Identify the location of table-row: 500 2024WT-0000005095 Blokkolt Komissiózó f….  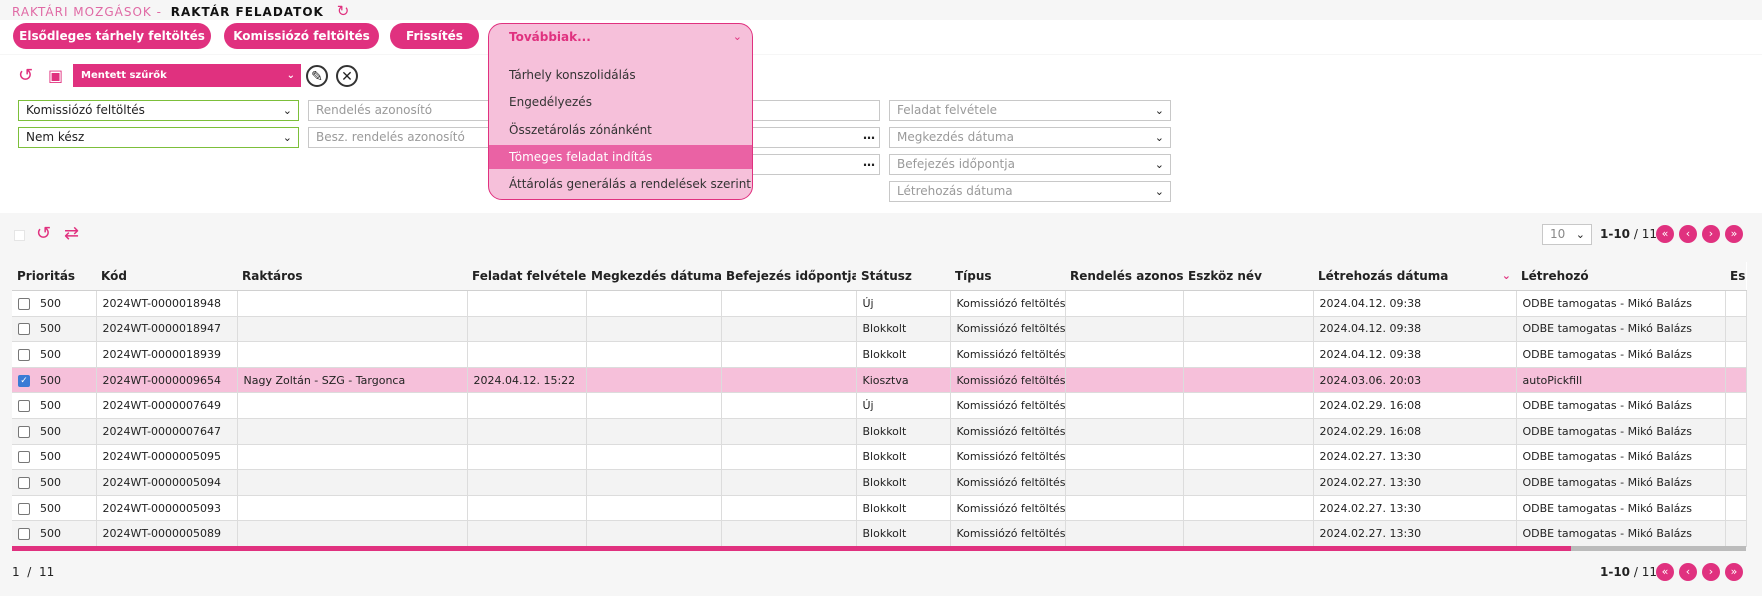
(879, 457).